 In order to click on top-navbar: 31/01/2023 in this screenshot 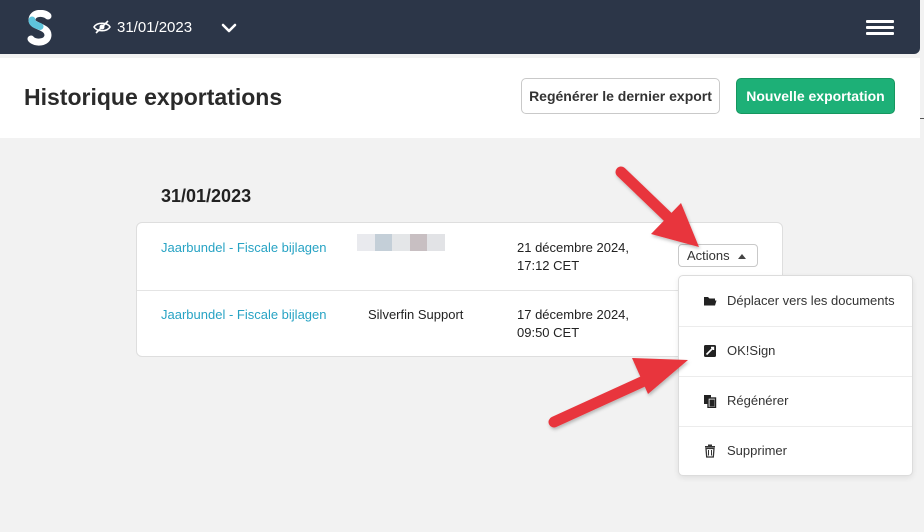, I will do `click(460, 27)`.